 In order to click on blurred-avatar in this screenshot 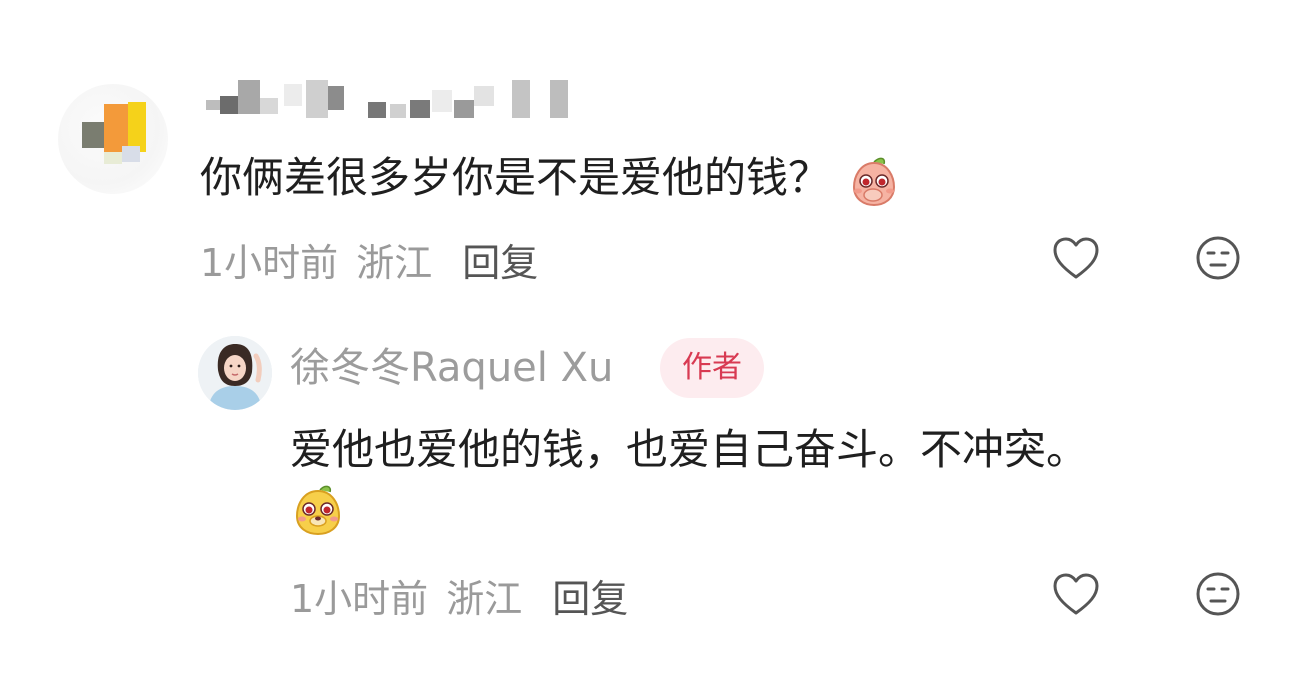, I will do `click(113, 139)`.